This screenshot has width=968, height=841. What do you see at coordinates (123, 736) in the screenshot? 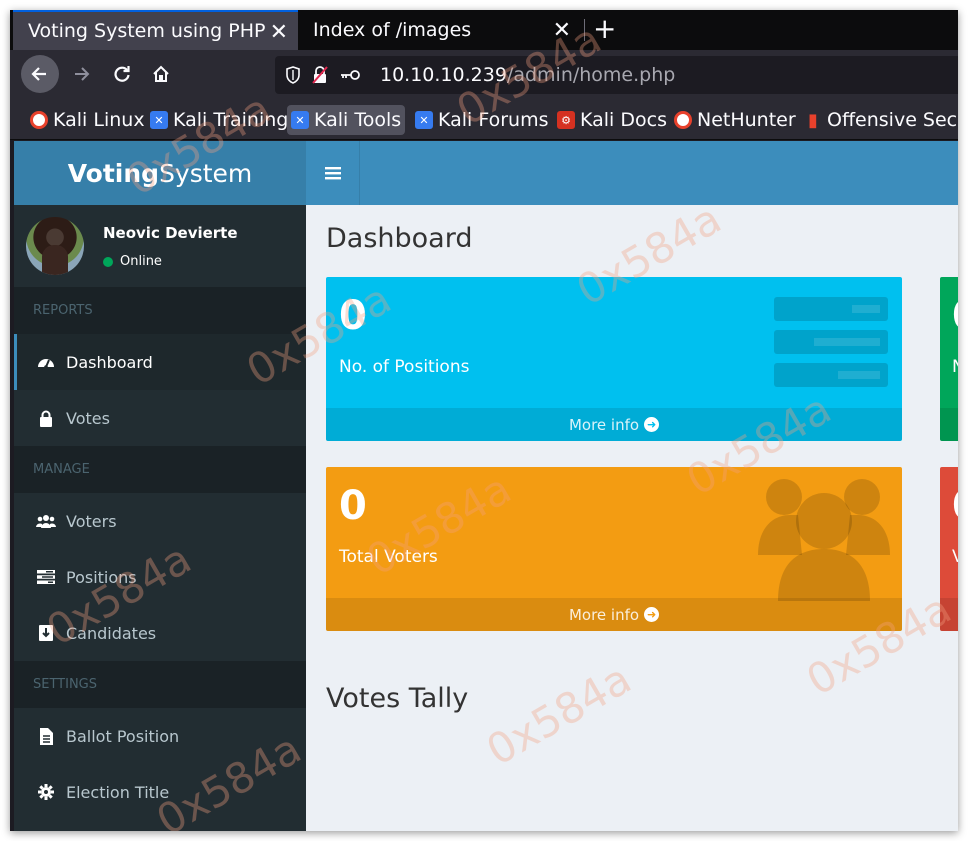
I see `sidebar-item-label: Ballot Position` at bounding box center [123, 736].